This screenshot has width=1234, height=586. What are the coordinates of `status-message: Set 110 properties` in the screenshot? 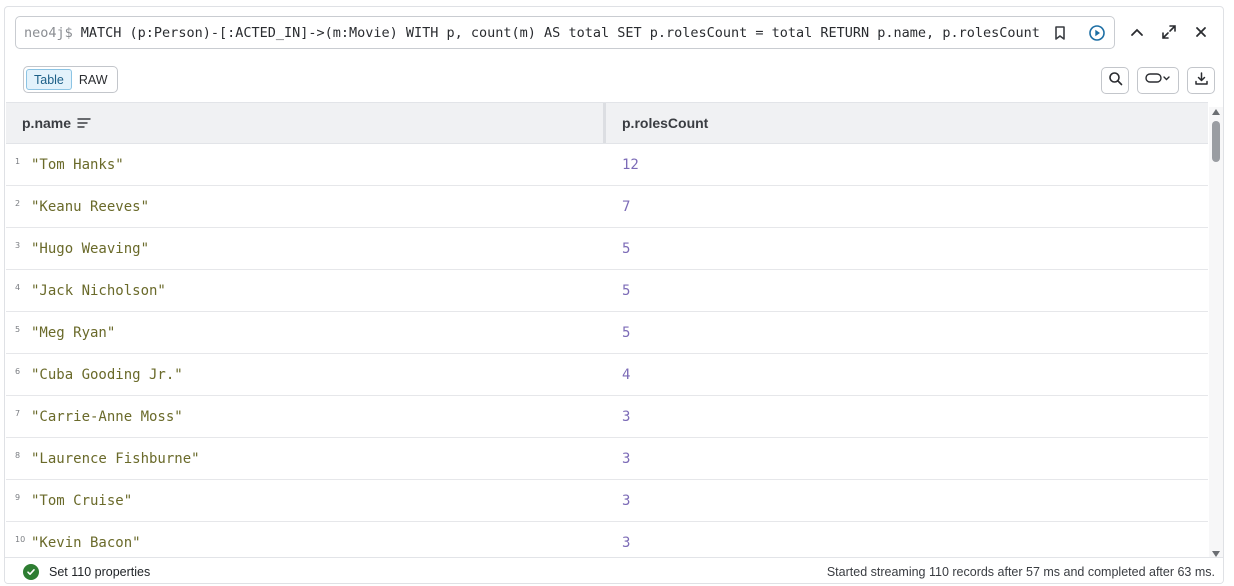 It's located at (100, 571).